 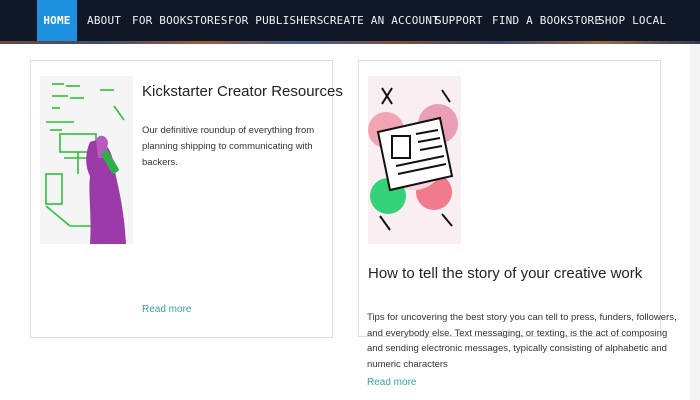 What do you see at coordinates (381, 20) in the screenshot?
I see `nav-create-account: CREATE AN ACCOUNT` at bounding box center [381, 20].